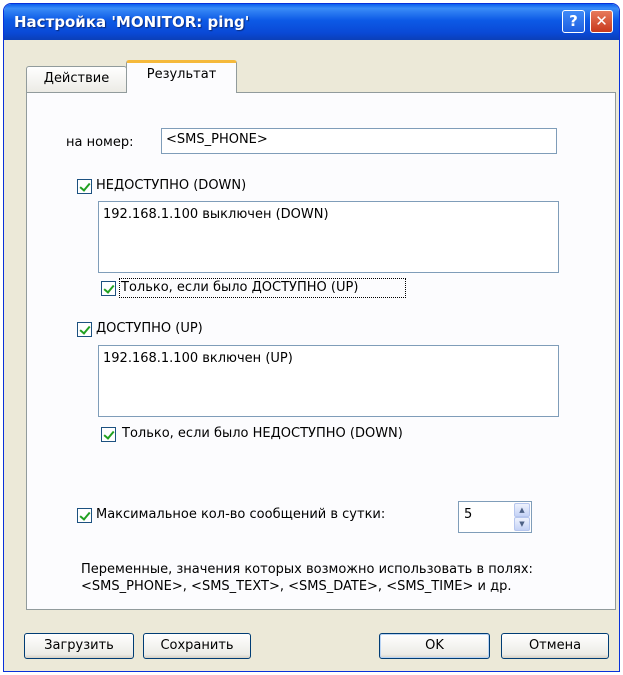 The image size is (623, 675). I want to click on tab-result: Результат, so click(181, 76).